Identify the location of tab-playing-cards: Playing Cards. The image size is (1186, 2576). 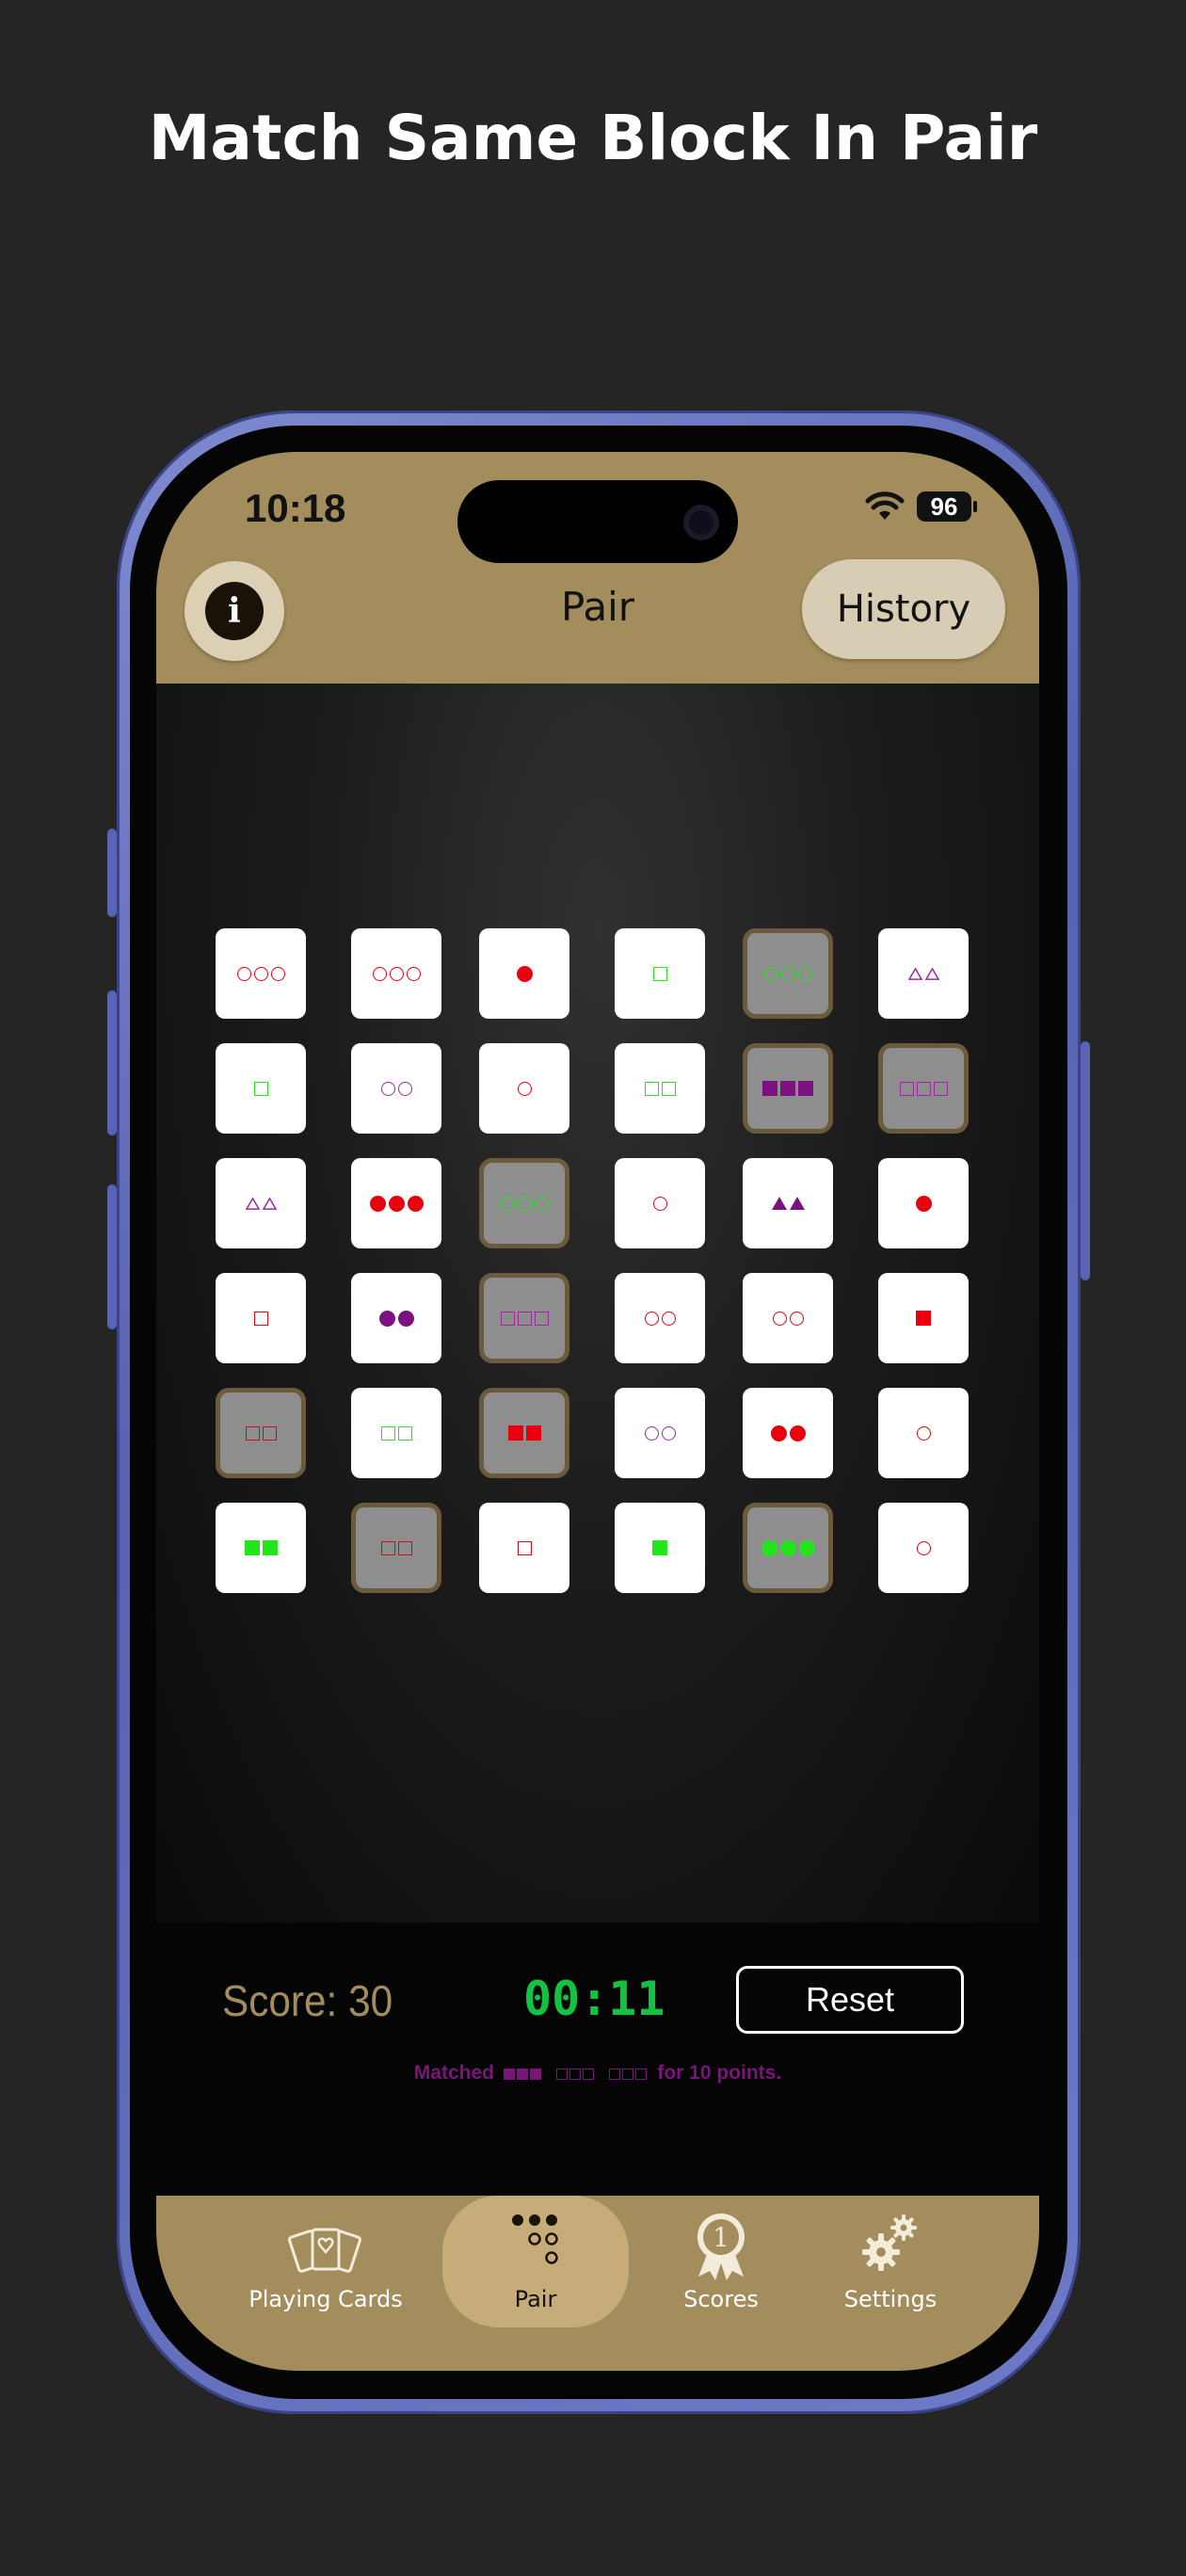
(326, 2261).